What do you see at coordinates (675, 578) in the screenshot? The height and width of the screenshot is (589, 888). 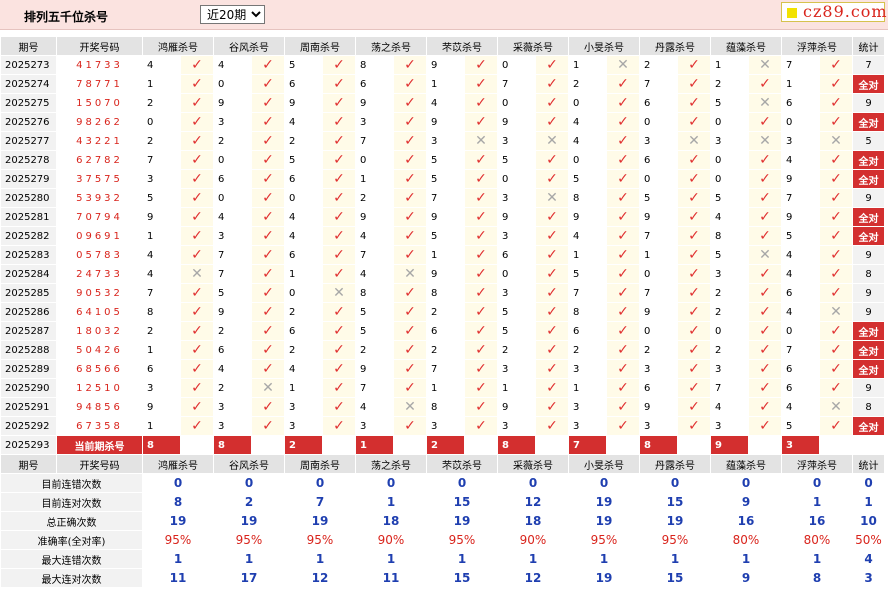 I see `stats-value: 15` at bounding box center [675, 578].